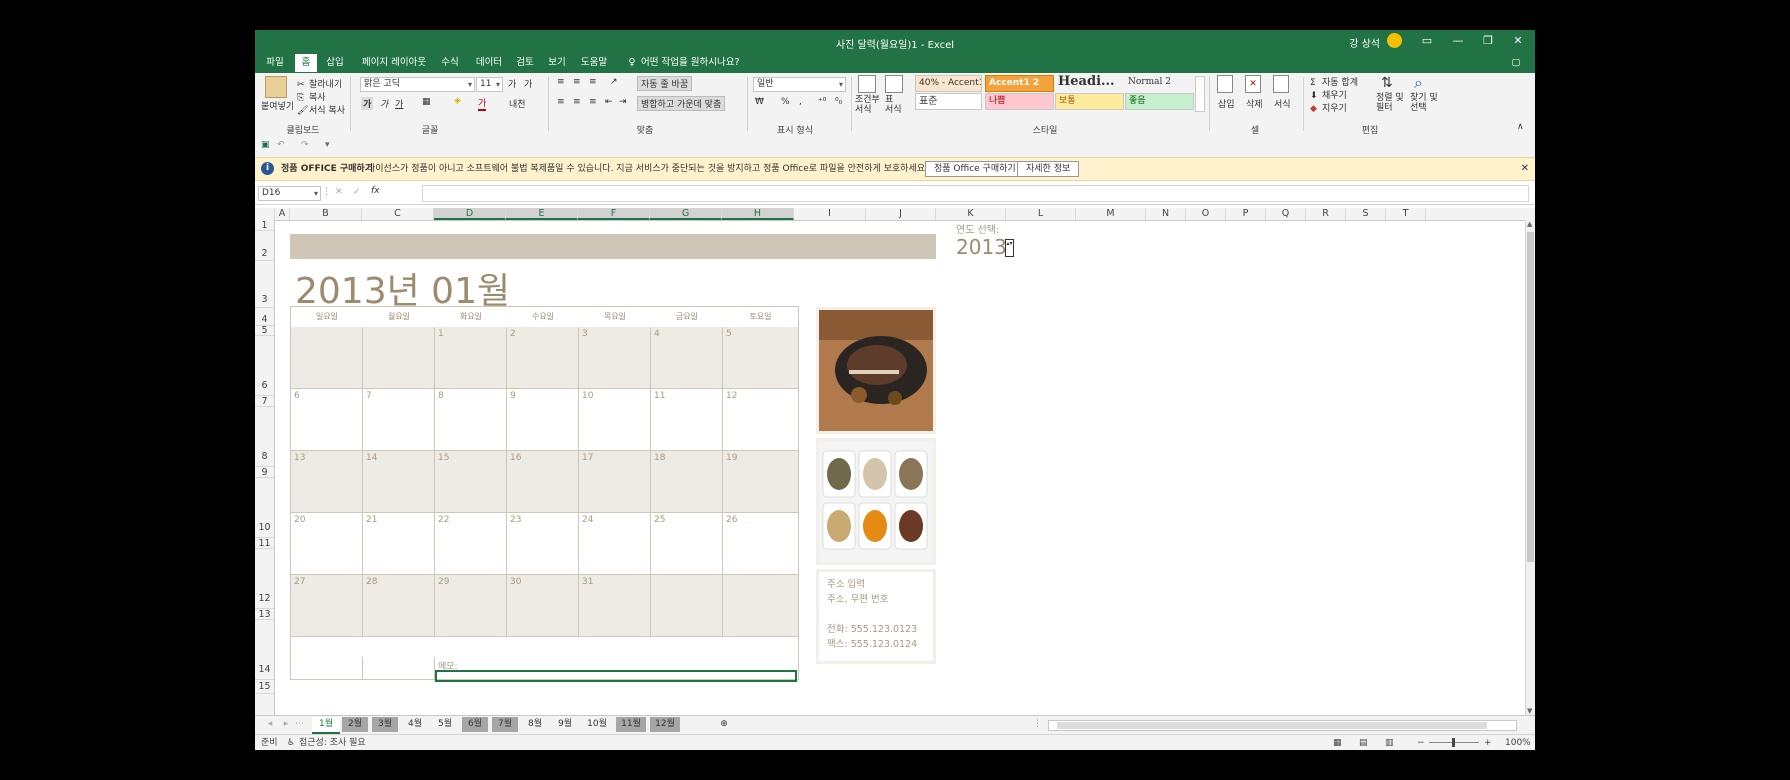 The height and width of the screenshot is (780, 1790). Describe the element at coordinates (1326, 214) in the screenshot. I see `column-header: R` at that location.